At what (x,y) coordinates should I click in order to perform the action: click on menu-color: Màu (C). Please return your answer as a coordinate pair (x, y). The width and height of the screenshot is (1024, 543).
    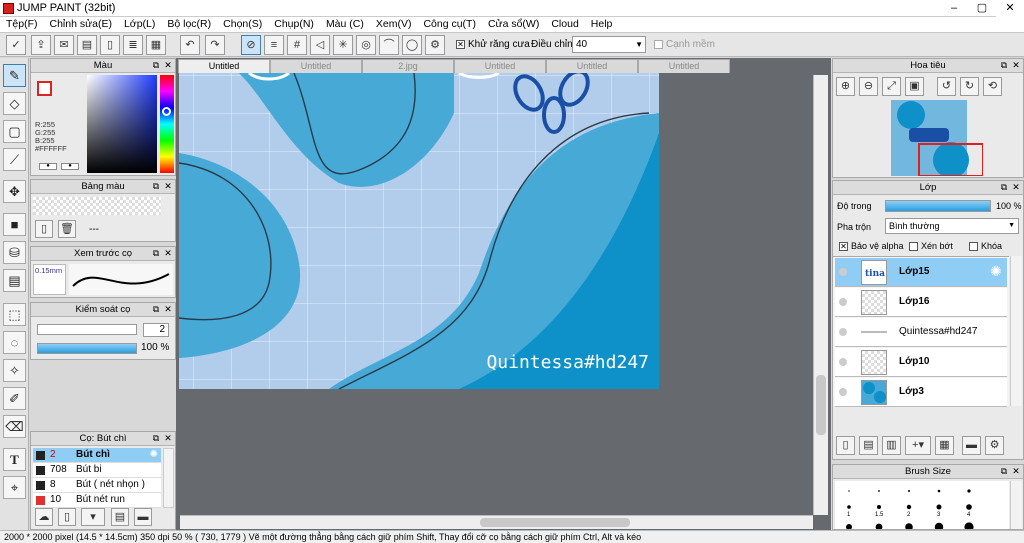
    Looking at the image, I should click on (345, 24).